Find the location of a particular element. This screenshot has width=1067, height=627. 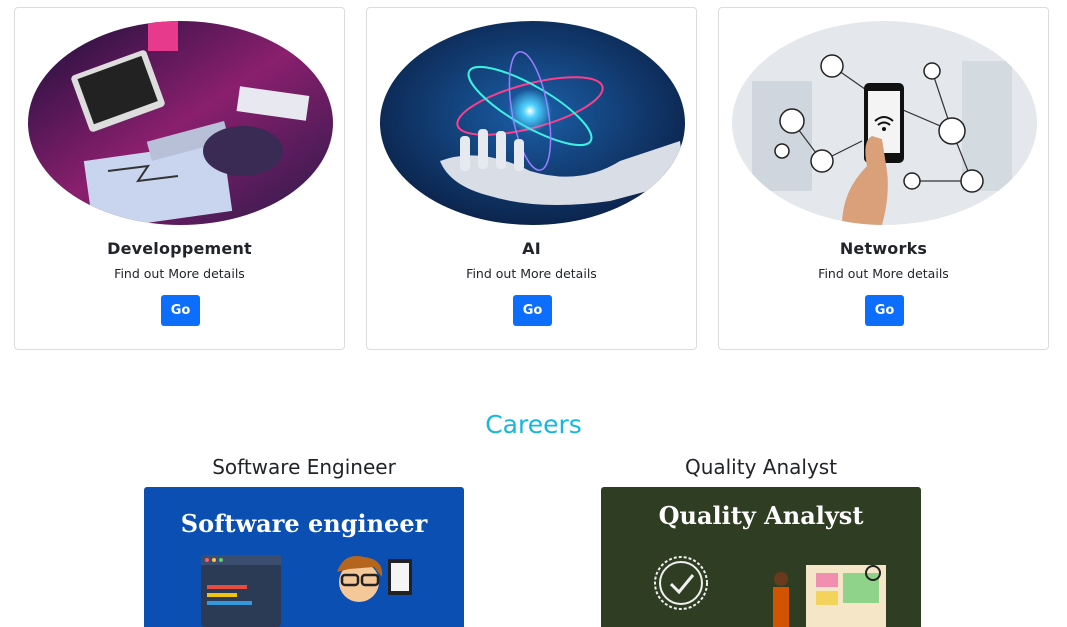

card-title: AI is located at coordinates (531, 248).